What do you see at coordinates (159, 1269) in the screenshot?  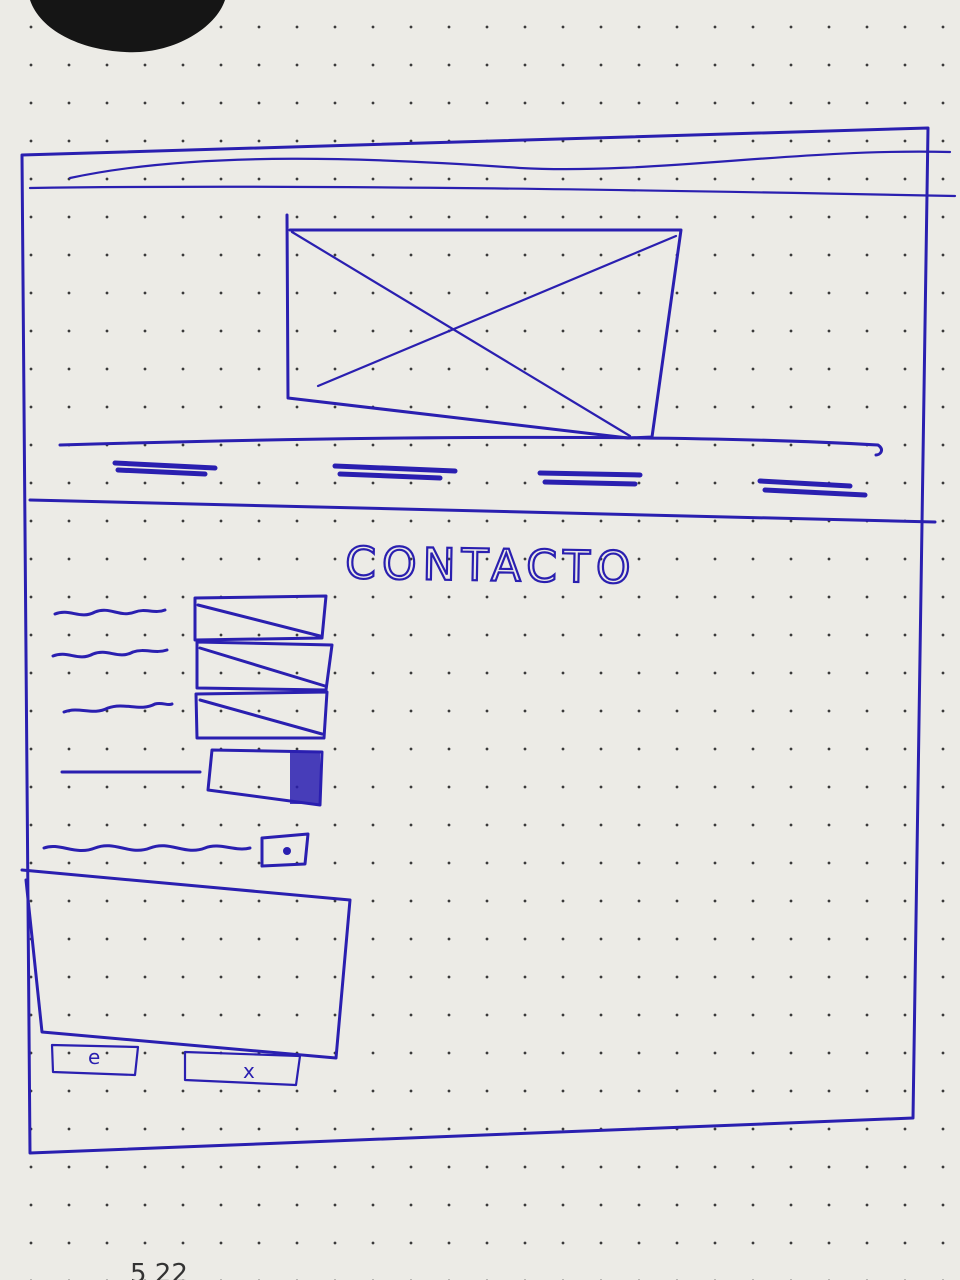 I see `page-number: 5 22` at bounding box center [159, 1269].